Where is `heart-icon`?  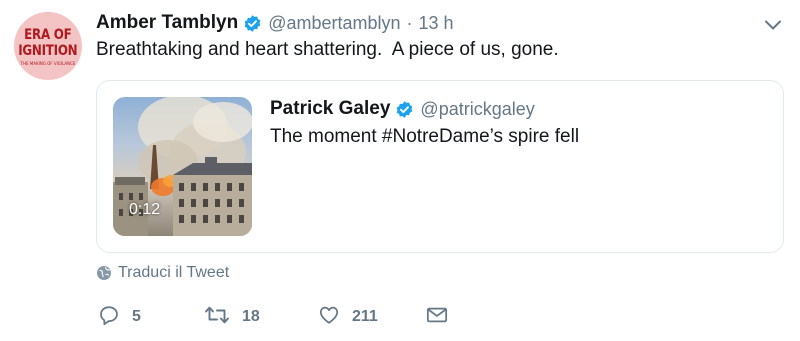
heart-icon is located at coordinates (329, 317).